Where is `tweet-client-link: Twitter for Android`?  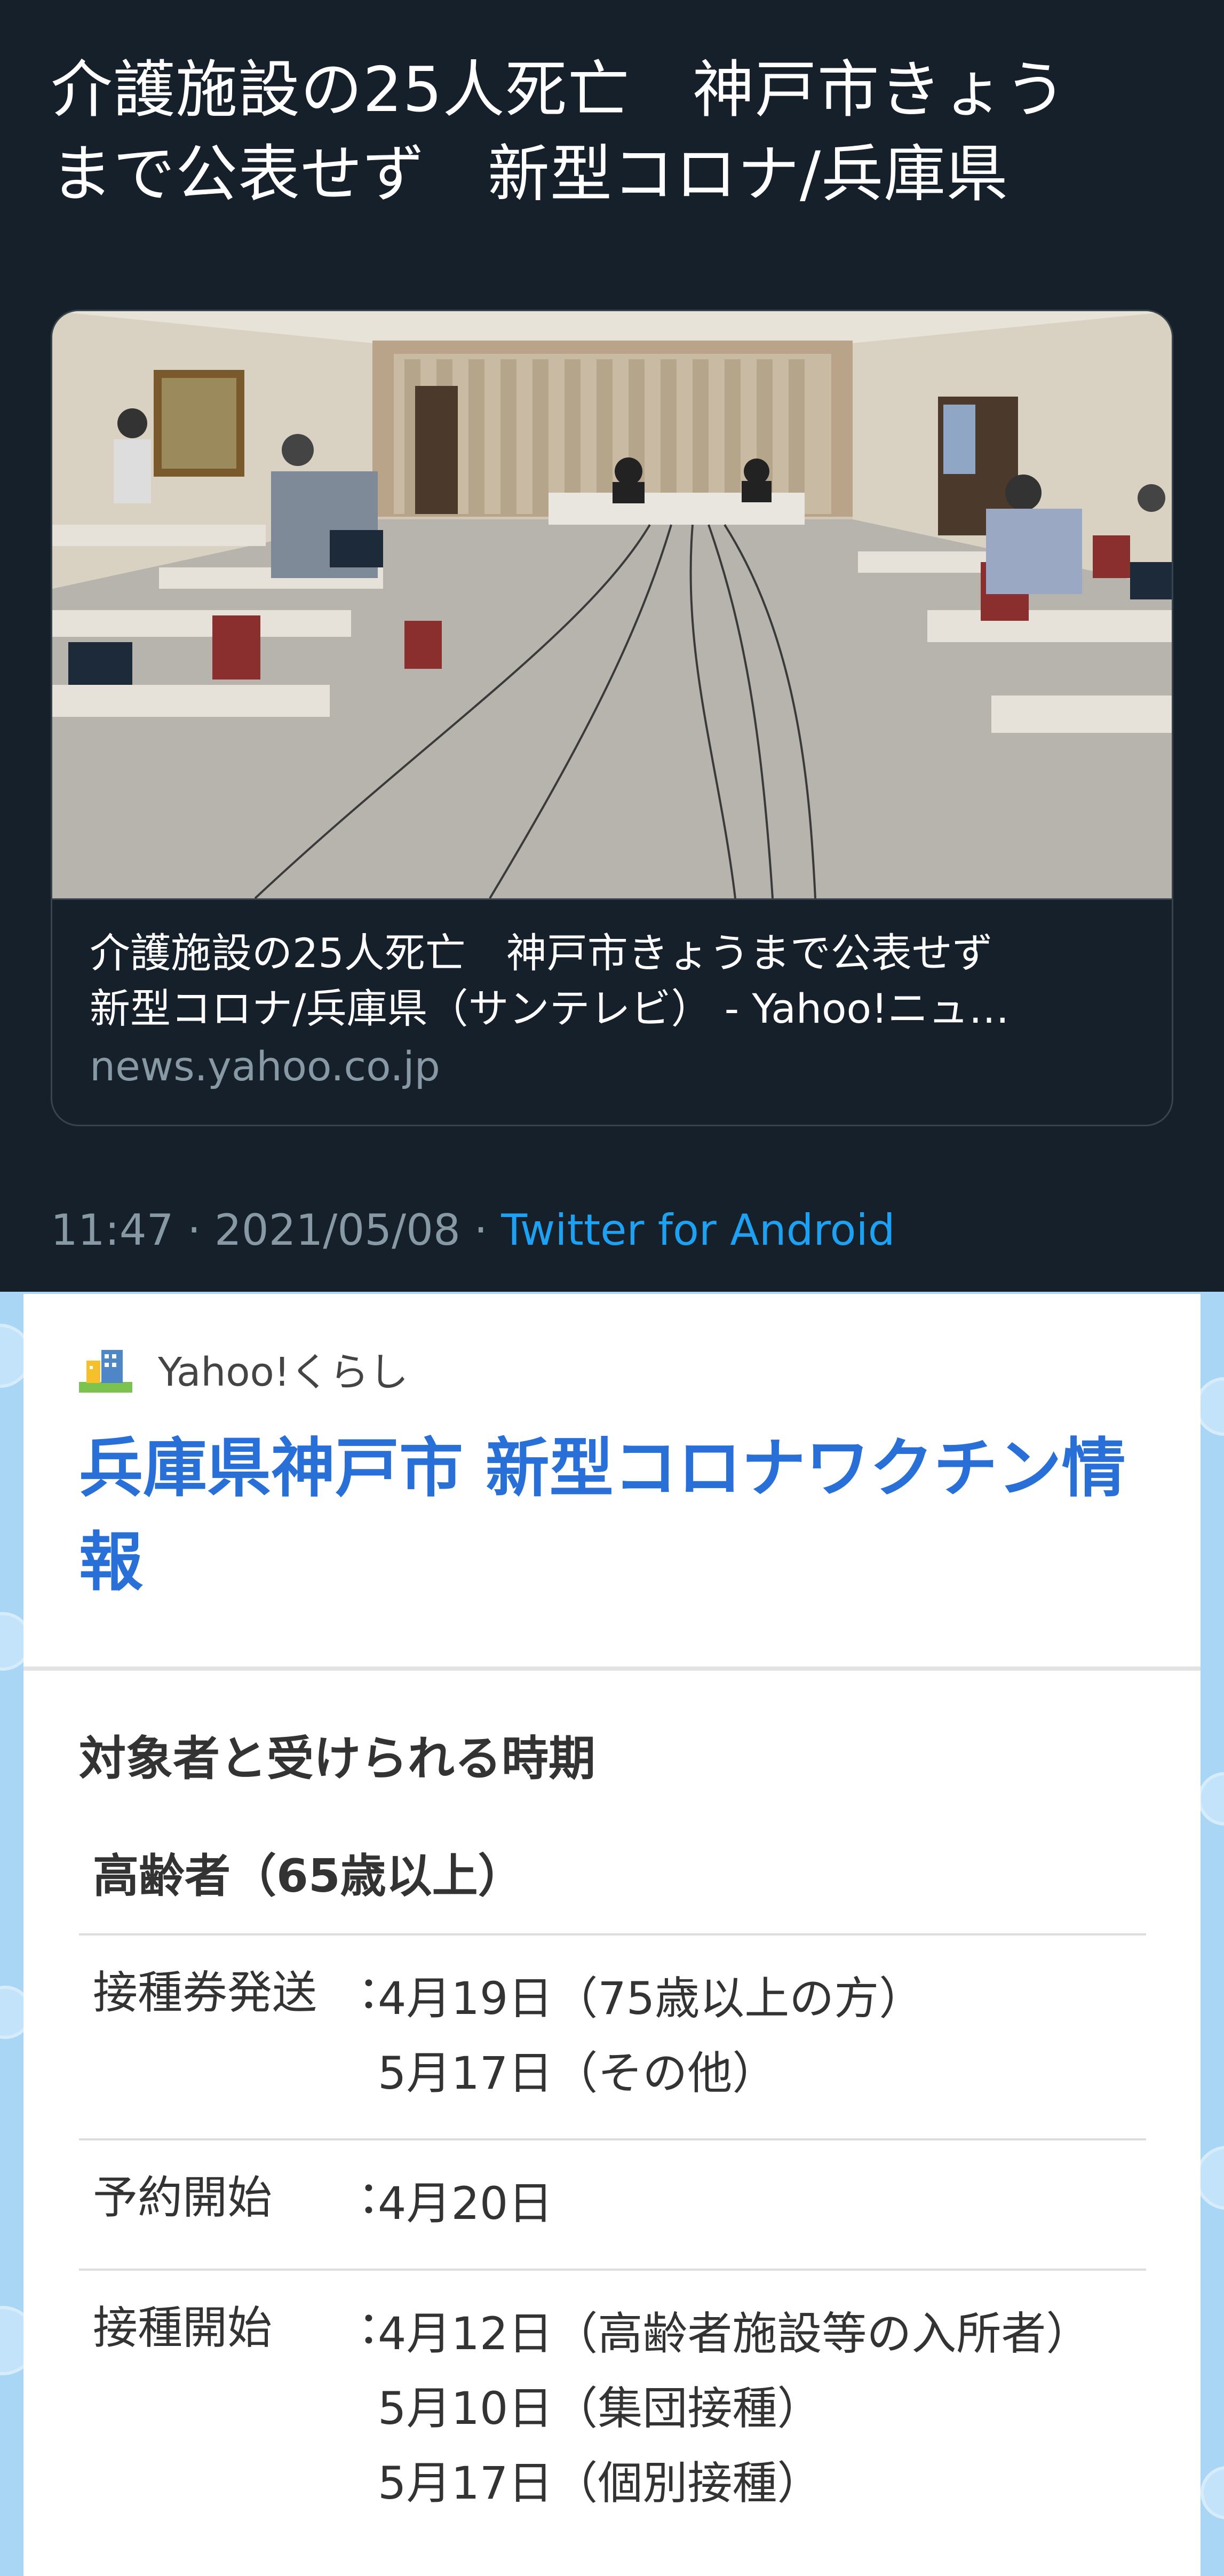 tweet-client-link: Twitter for Android is located at coordinates (698, 1230).